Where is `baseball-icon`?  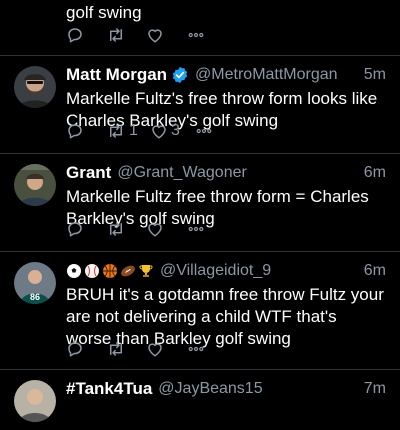
baseball-icon is located at coordinates (92, 271).